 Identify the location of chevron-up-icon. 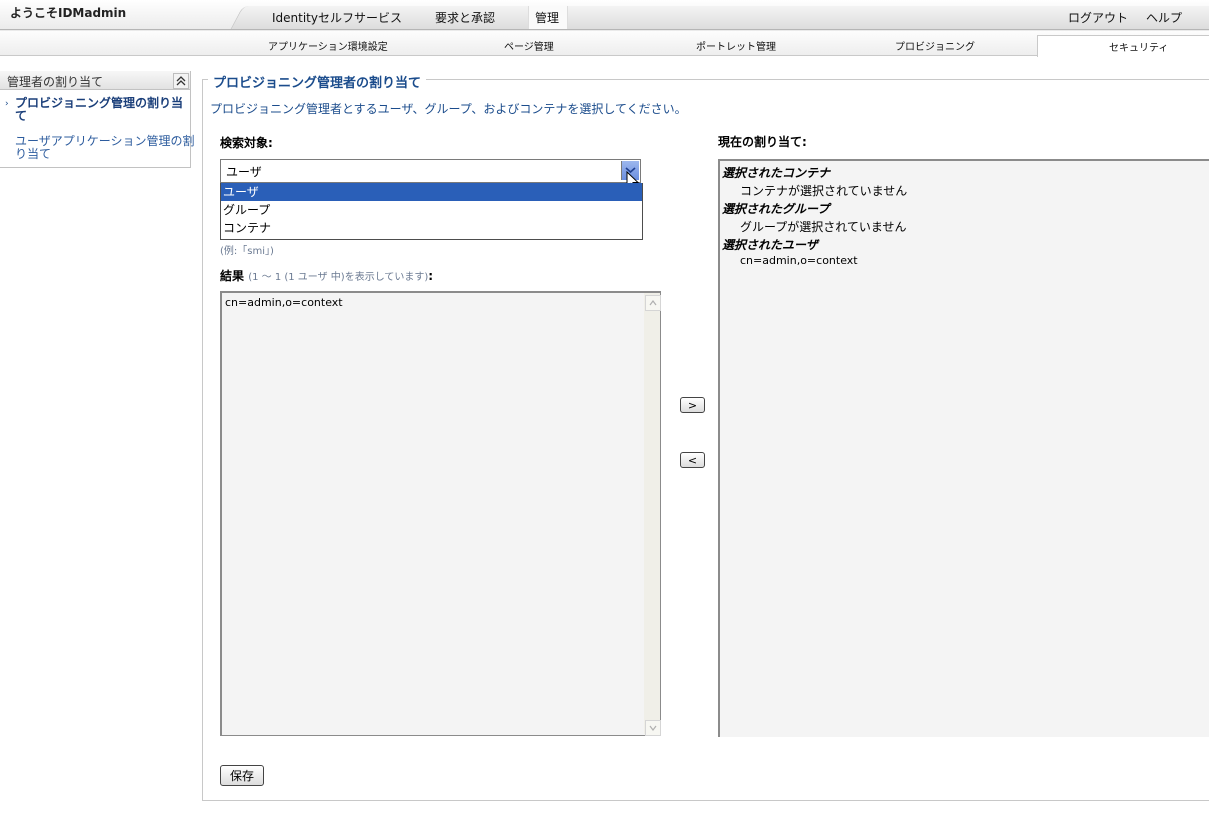
(653, 303).